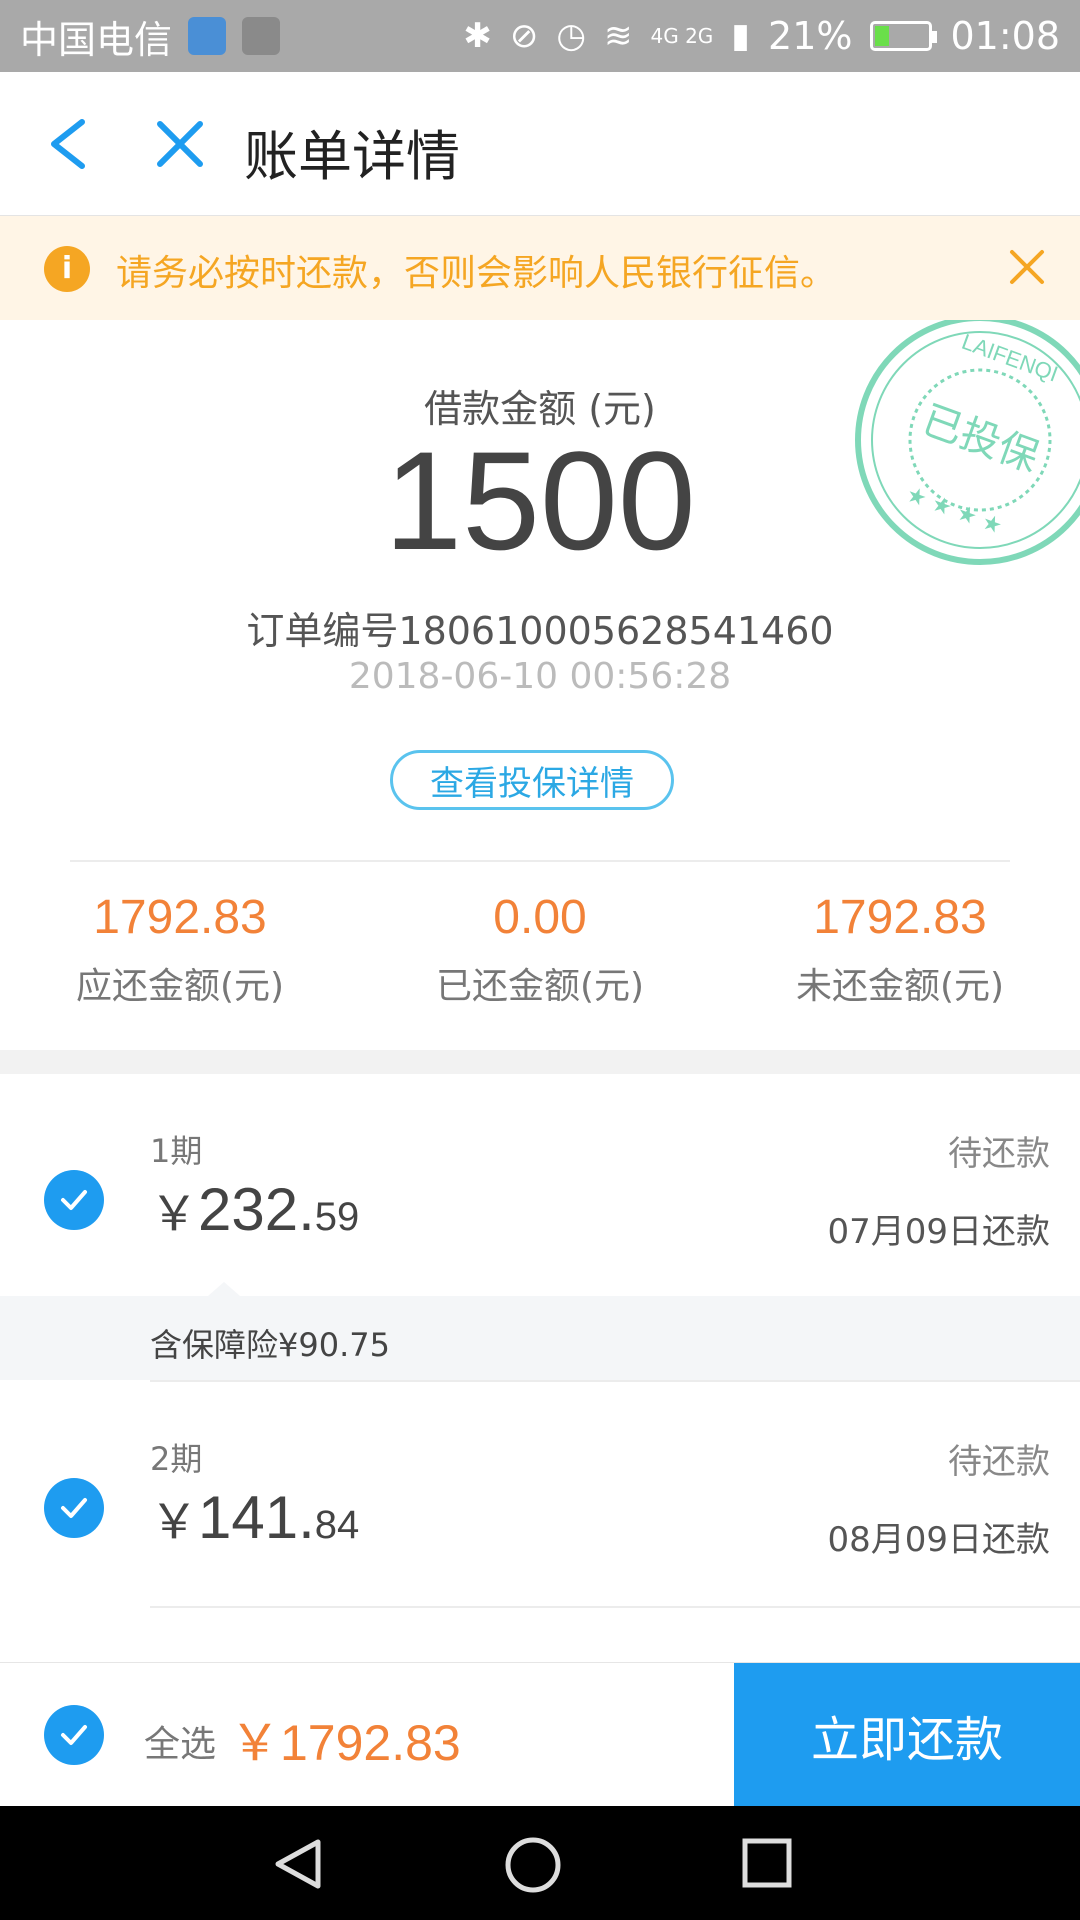 Image resolution: width=1080 pixels, height=1920 pixels. I want to click on close-icon, so click(180, 144).